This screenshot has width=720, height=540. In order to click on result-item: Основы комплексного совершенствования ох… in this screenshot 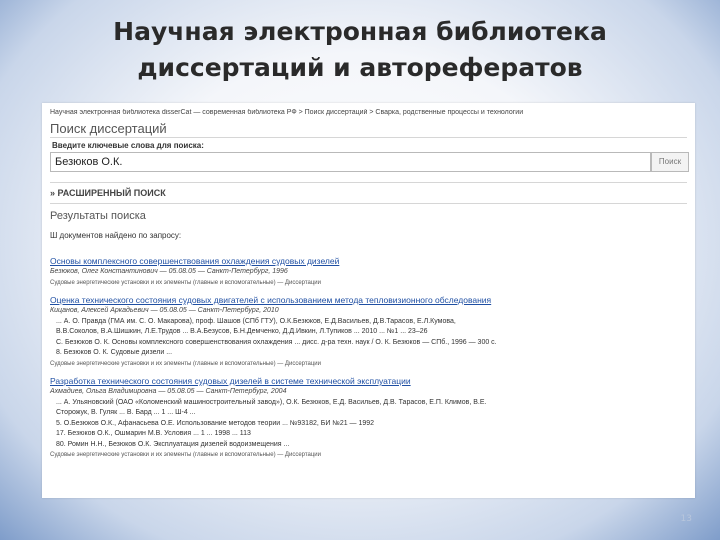, I will do `click(370, 271)`.